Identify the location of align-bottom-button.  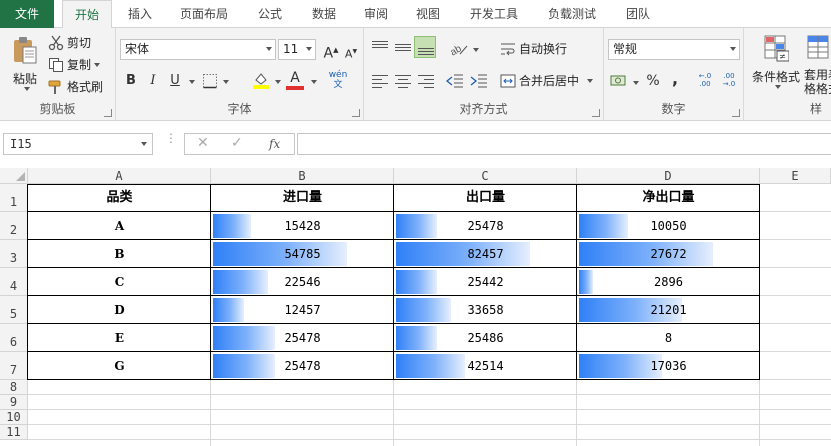
(425, 47).